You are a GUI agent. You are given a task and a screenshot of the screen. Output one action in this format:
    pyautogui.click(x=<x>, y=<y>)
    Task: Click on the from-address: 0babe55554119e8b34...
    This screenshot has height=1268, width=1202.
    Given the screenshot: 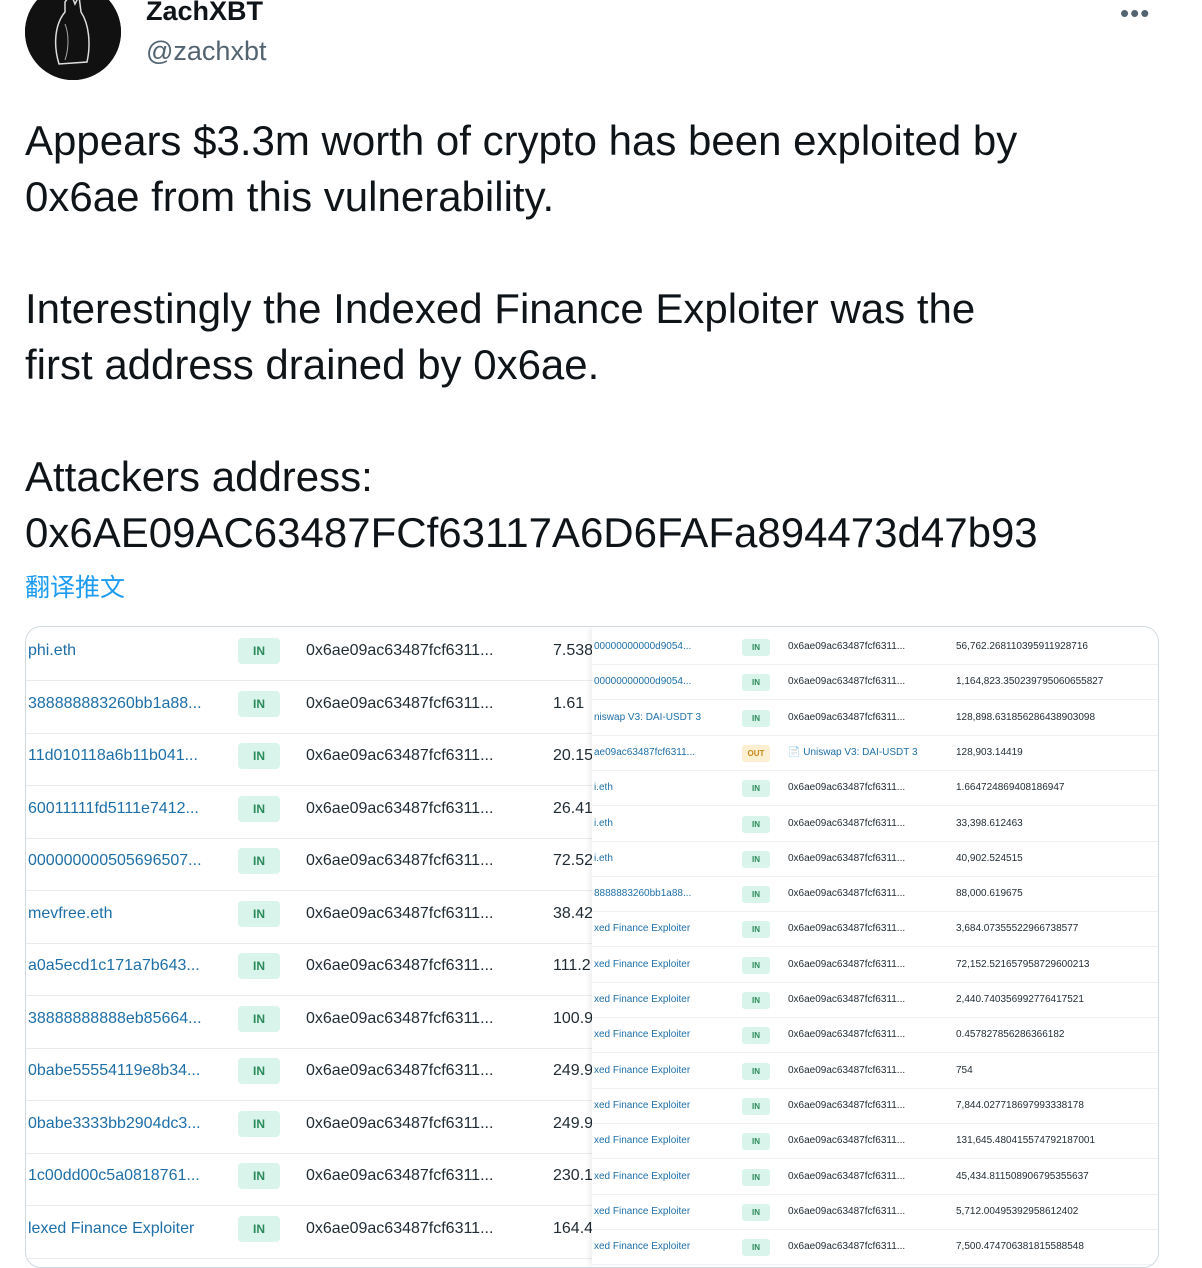 What is the action you would take?
    pyautogui.click(x=114, y=1071)
    